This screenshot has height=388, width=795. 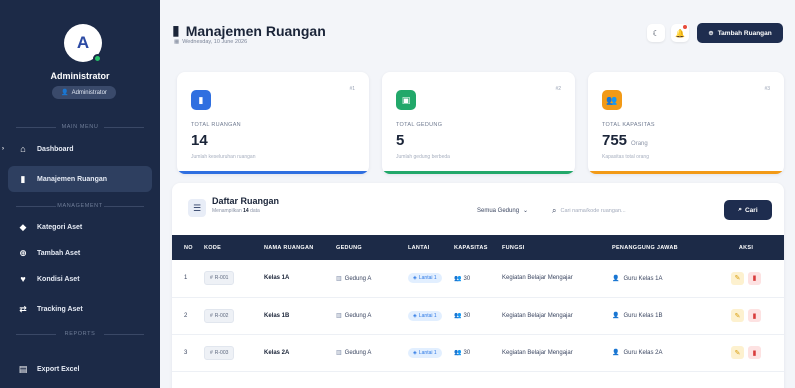 I want to click on sidebar-item-kondisi-aset: ♥ Kondisi Aset, so click(x=80, y=279).